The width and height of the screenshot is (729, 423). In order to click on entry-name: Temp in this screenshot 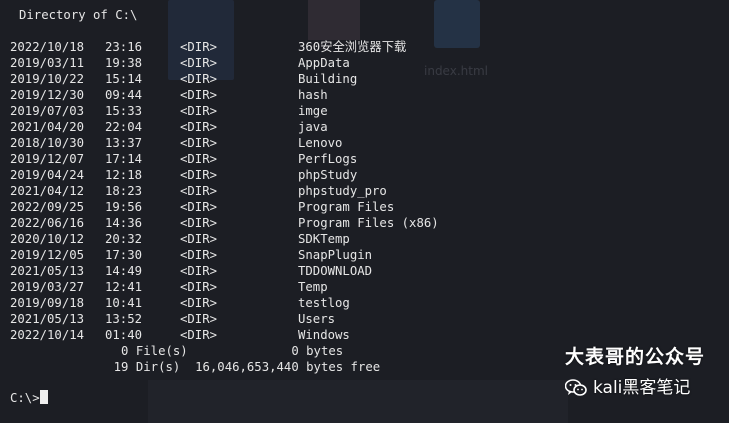, I will do `click(313, 287)`.